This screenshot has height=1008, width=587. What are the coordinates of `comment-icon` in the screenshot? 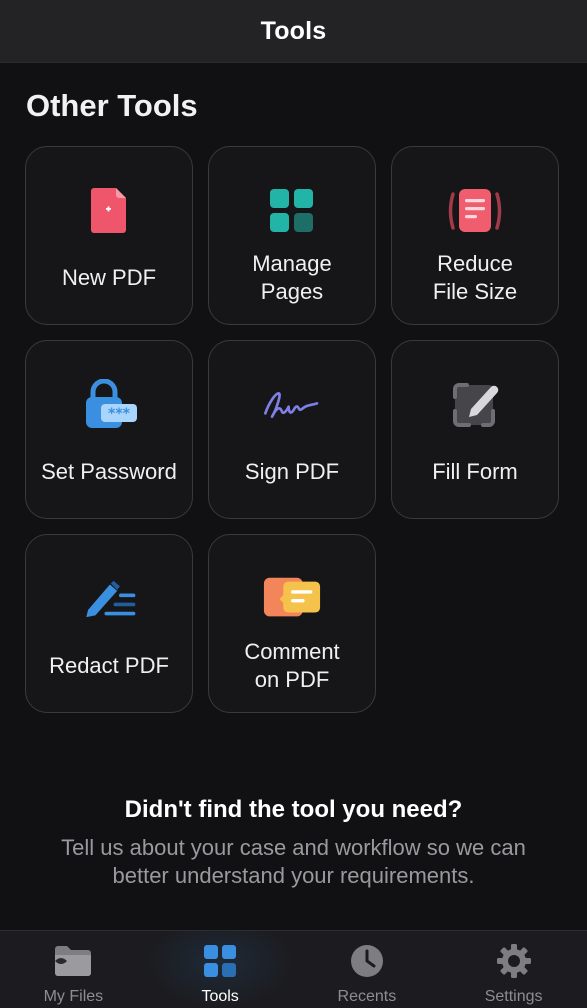 It's located at (292, 599).